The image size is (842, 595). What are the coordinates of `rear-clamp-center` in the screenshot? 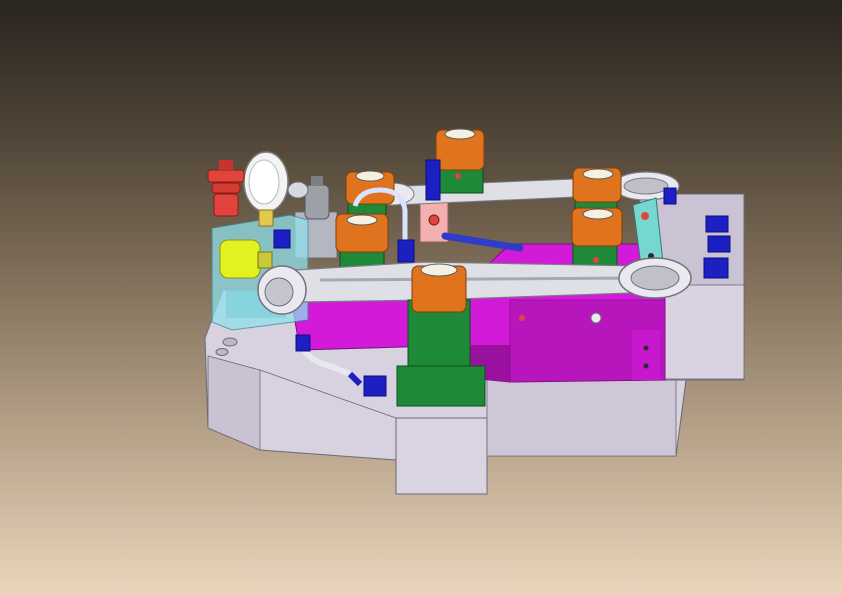 It's located at (460, 161).